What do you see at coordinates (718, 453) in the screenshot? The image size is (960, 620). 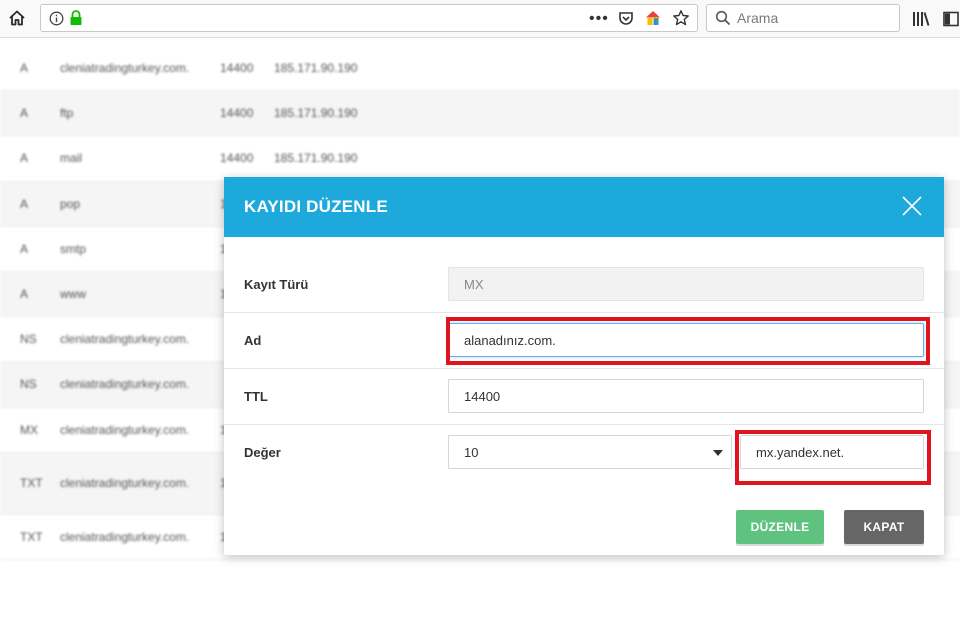 I see `chevron-down-icon` at bounding box center [718, 453].